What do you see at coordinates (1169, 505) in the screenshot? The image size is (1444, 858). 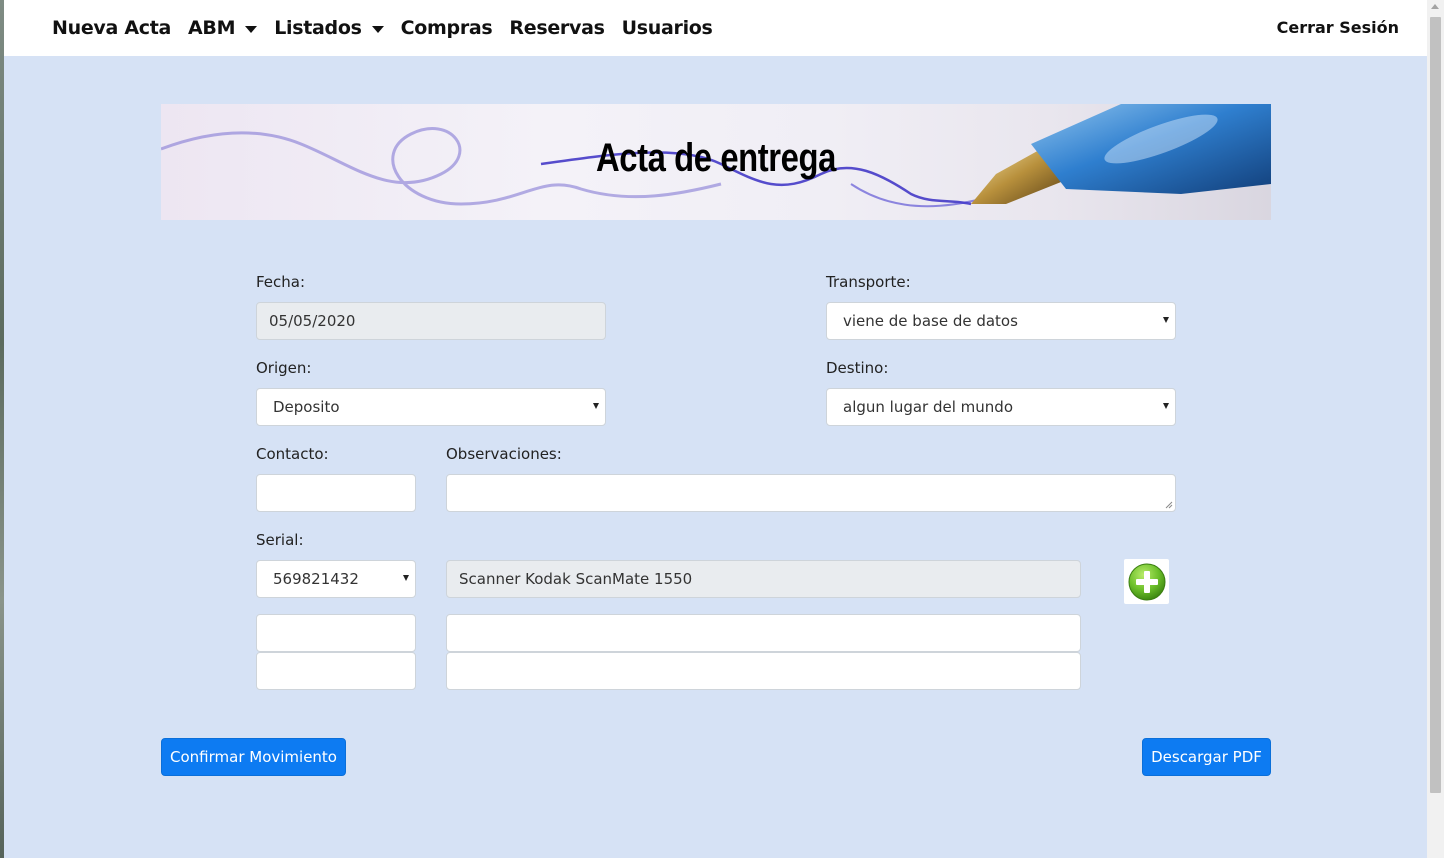 I see `resize-handle-icon` at bounding box center [1169, 505].